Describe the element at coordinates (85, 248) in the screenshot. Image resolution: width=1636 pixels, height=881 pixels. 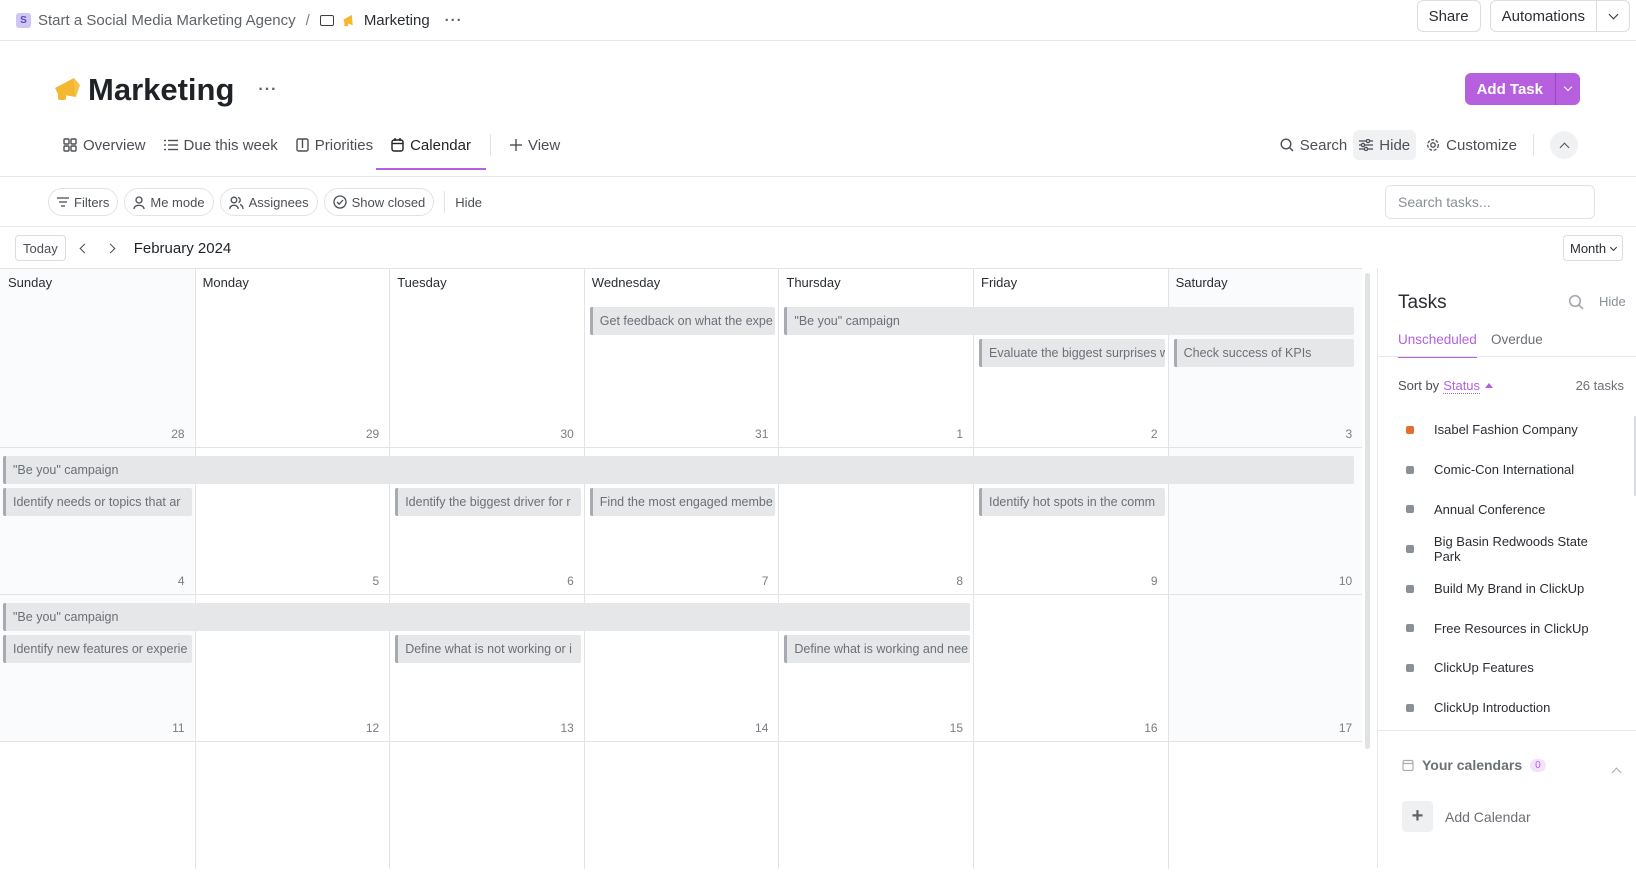
I see `previous-month-button` at that location.